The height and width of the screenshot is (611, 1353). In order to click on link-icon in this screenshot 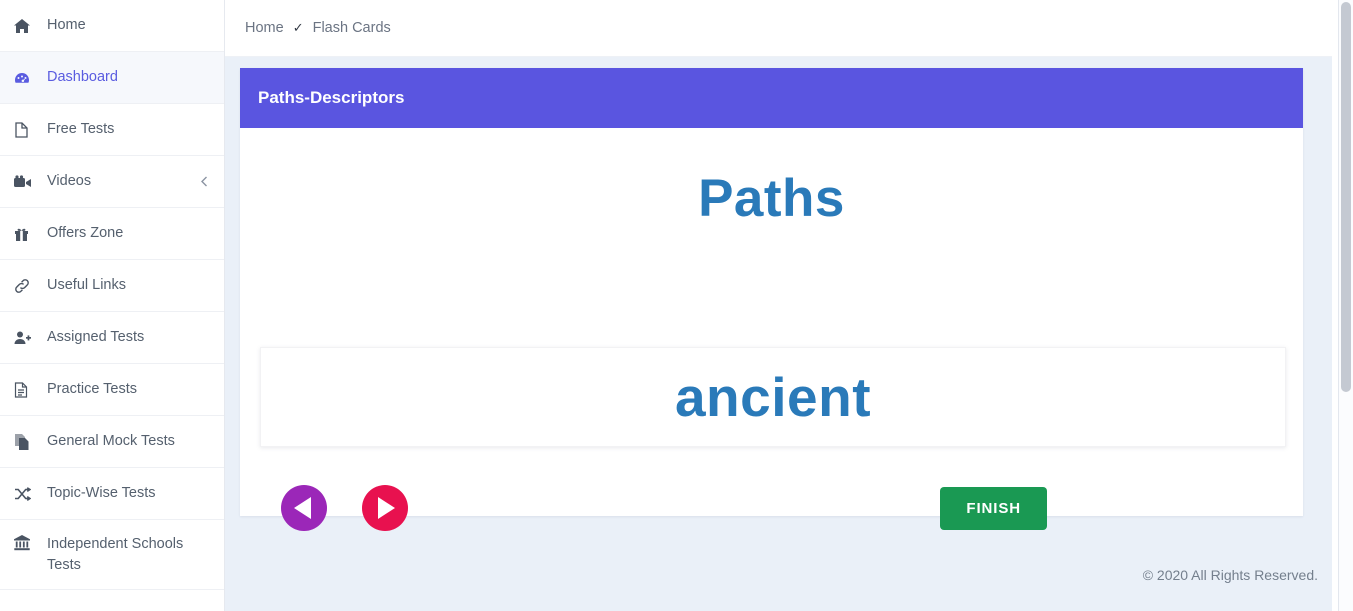, I will do `click(26, 286)`.